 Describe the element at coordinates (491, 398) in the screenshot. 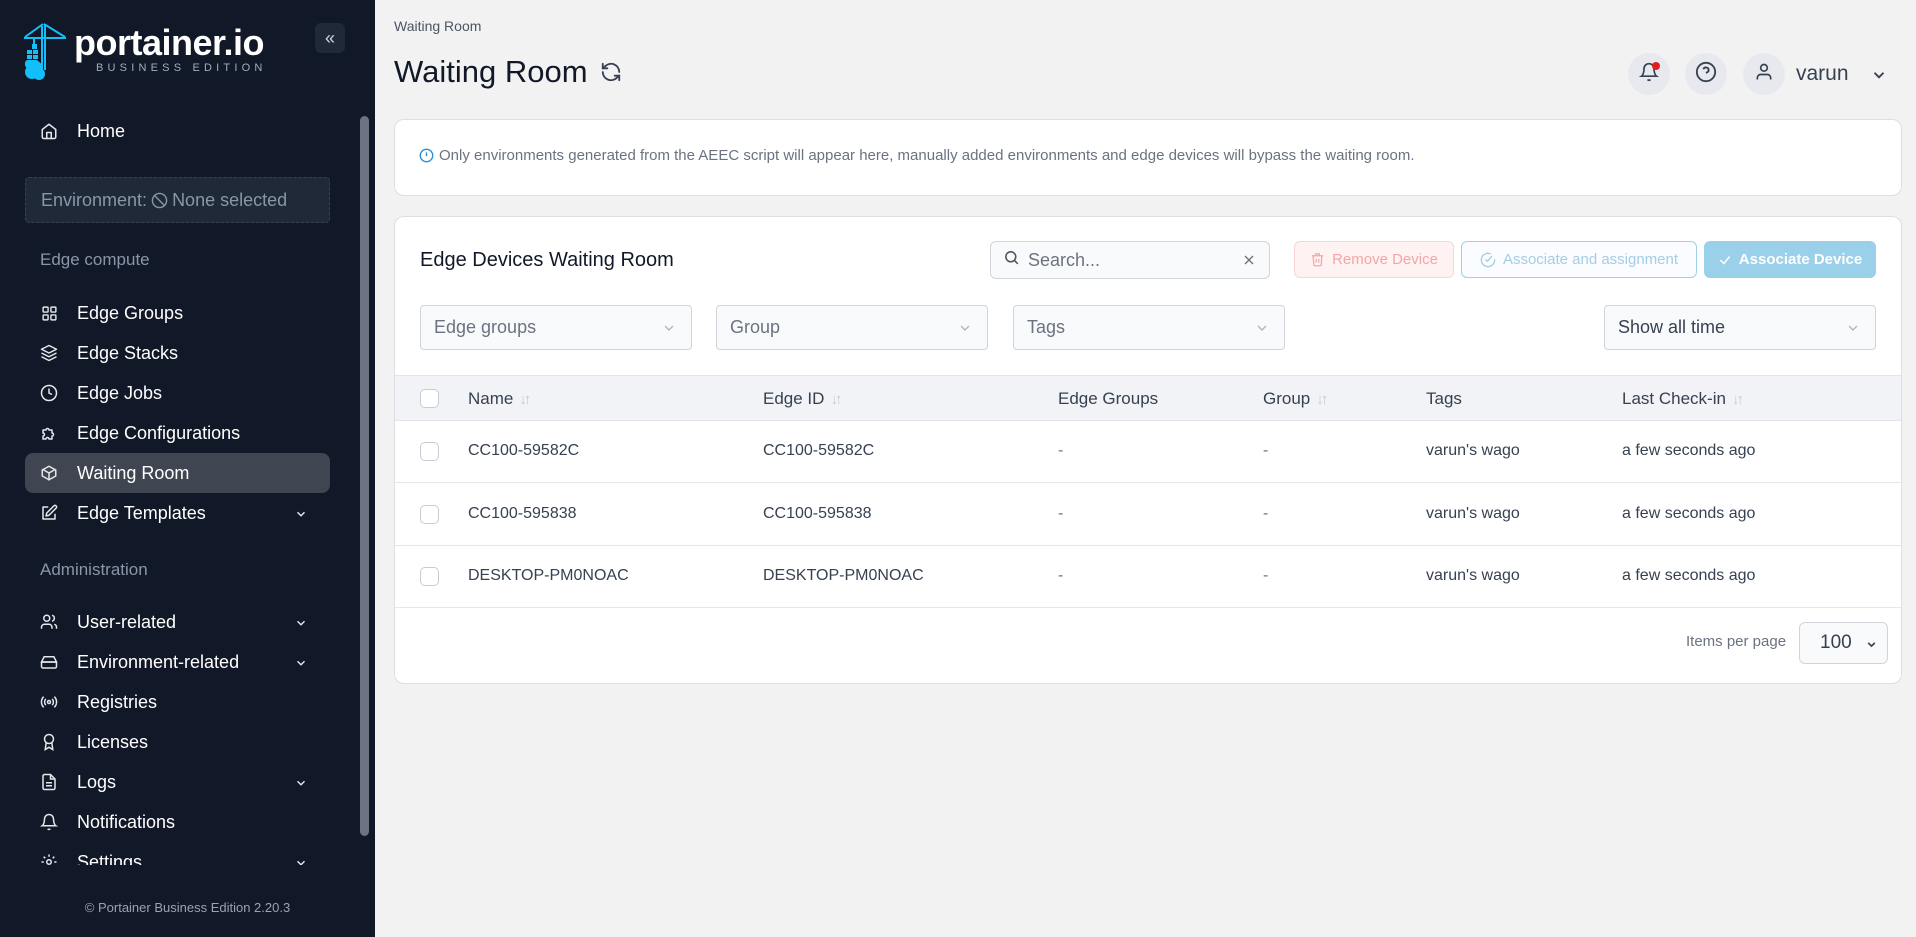

I see `column-label: Name` at that location.